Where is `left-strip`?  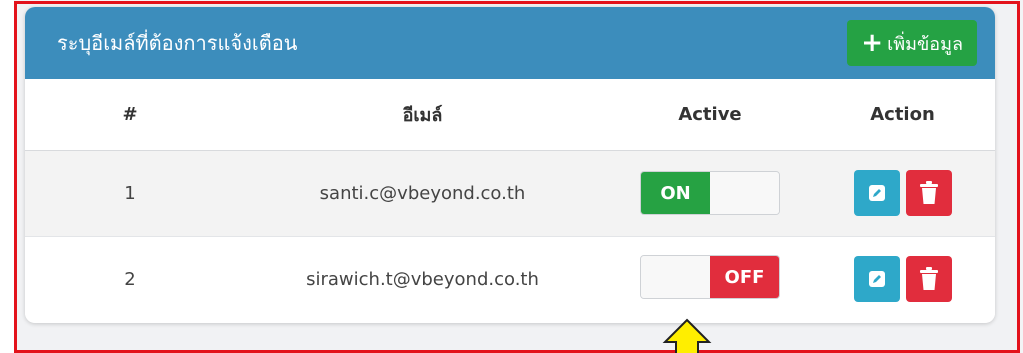
left-strip is located at coordinates (7, 176).